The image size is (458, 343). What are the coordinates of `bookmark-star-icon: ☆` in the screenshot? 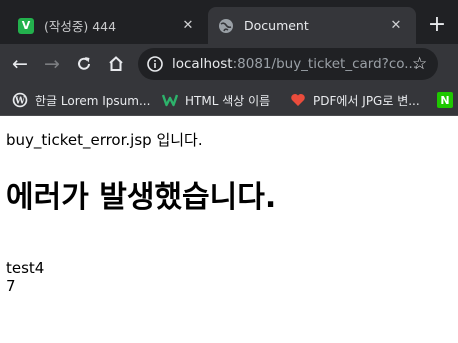 It's located at (419, 64).